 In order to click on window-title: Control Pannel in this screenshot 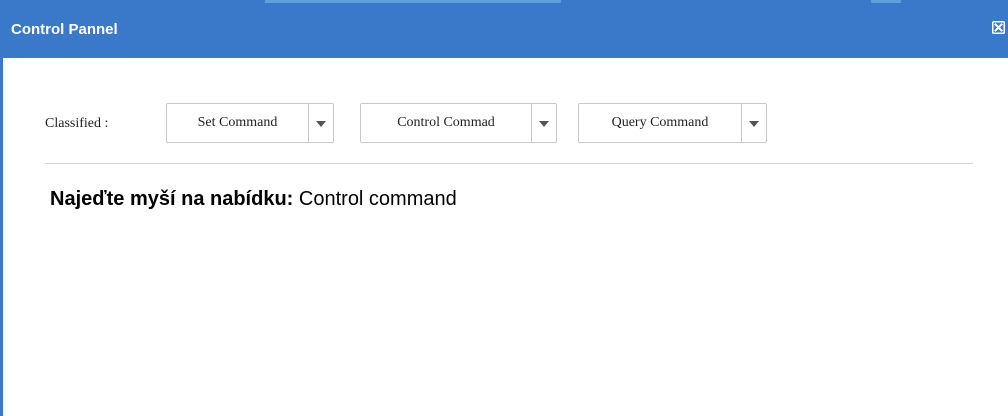, I will do `click(64, 29)`.